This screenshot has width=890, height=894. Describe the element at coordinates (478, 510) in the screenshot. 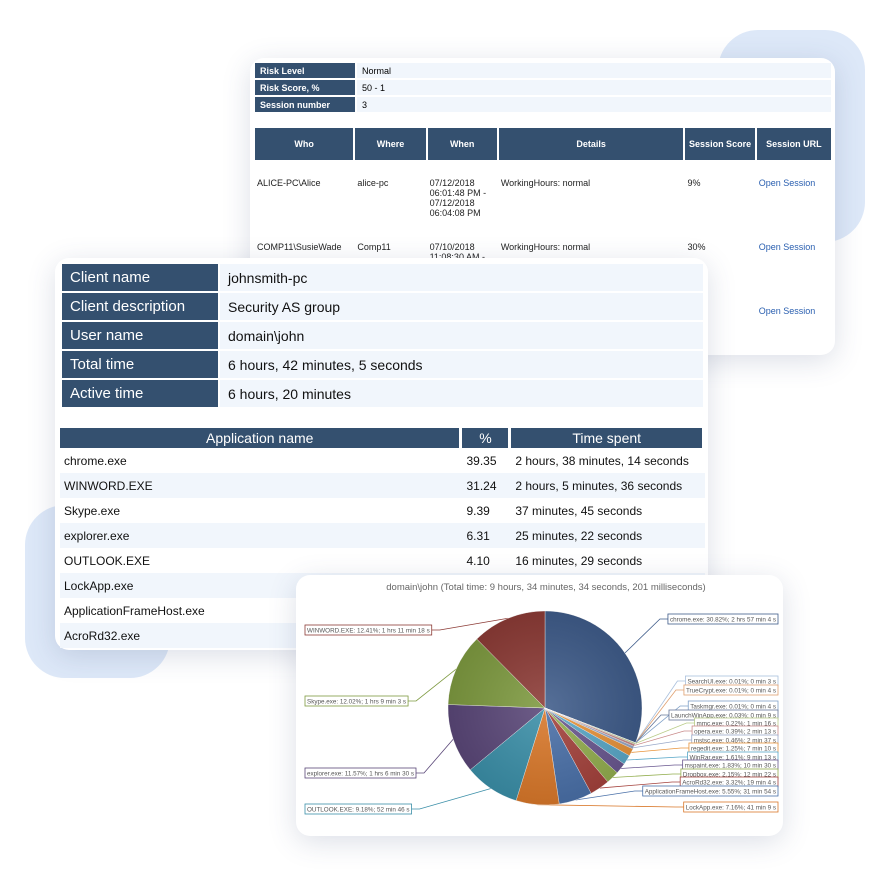

I see `application-pct: 9.39` at that location.